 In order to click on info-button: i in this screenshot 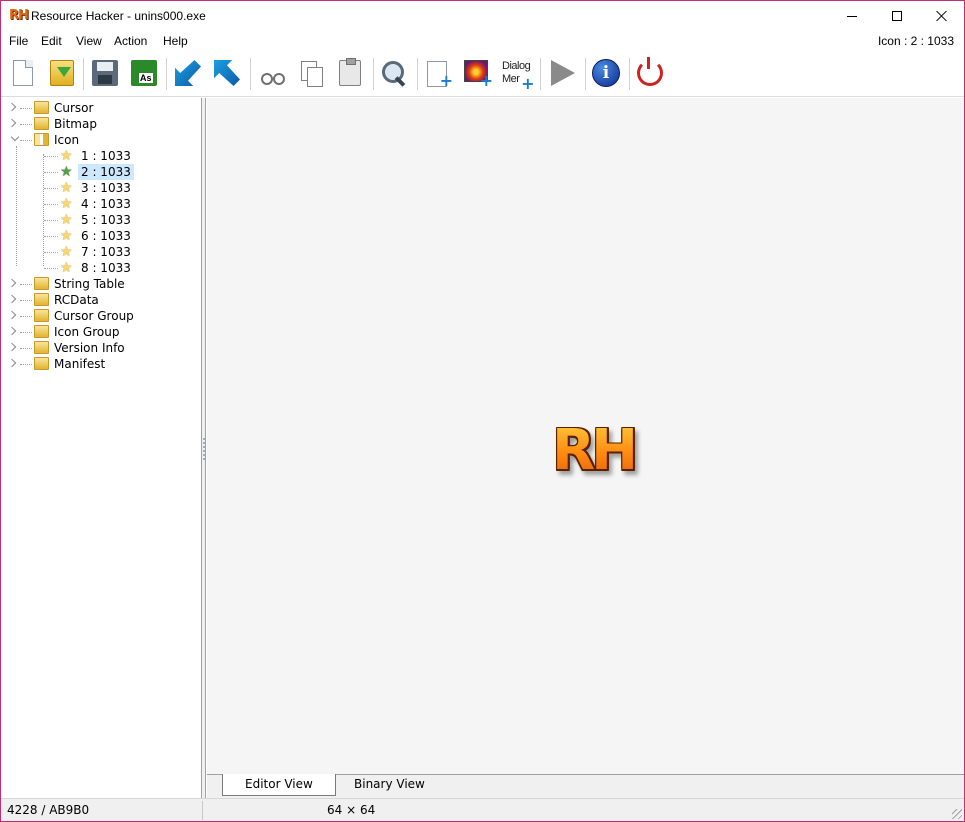, I will do `click(606, 73)`.